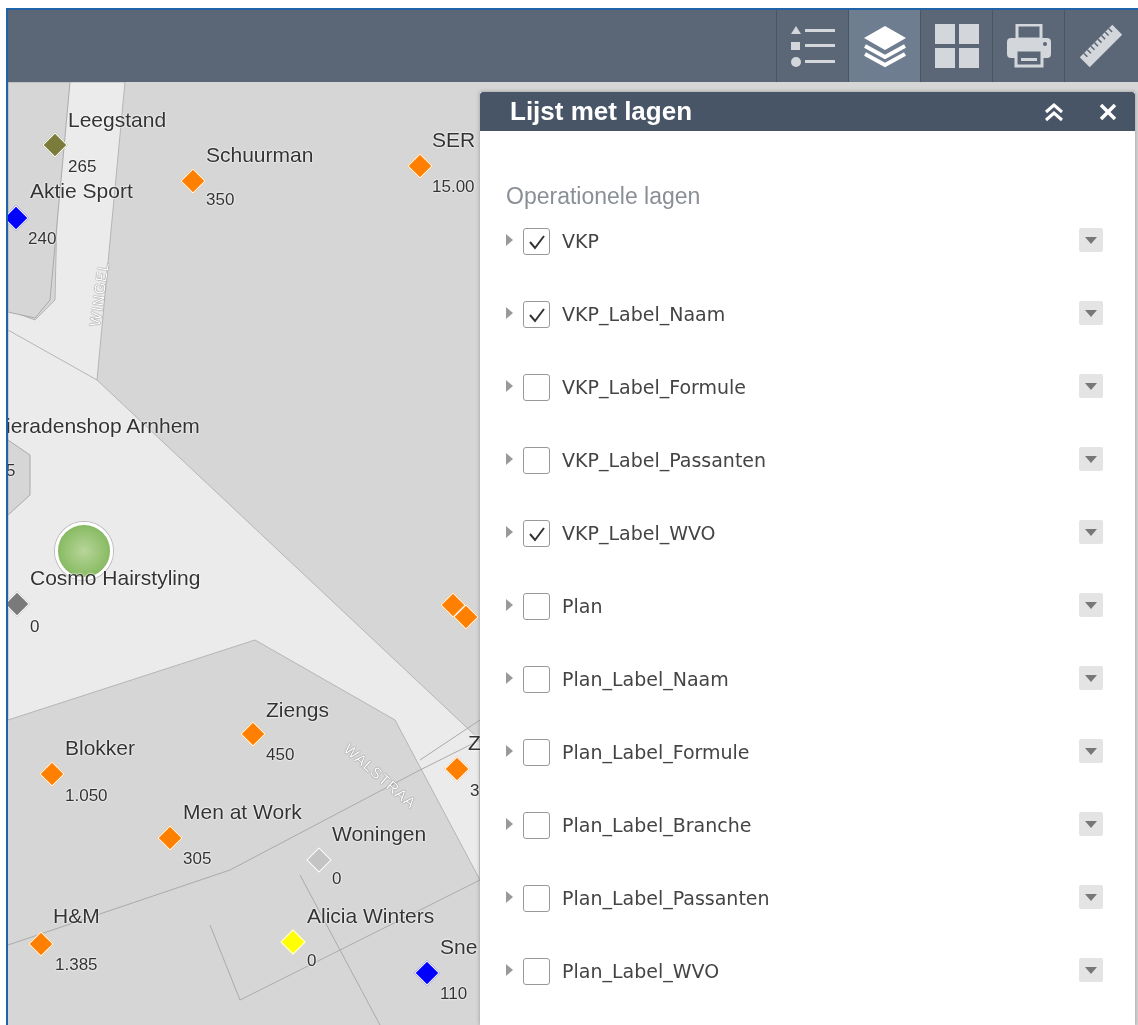 The height and width of the screenshot is (1025, 1138). What do you see at coordinates (81, 191) in the screenshot?
I see `feature-name-label: Aktie Sport` at bounding box center [81, 191].